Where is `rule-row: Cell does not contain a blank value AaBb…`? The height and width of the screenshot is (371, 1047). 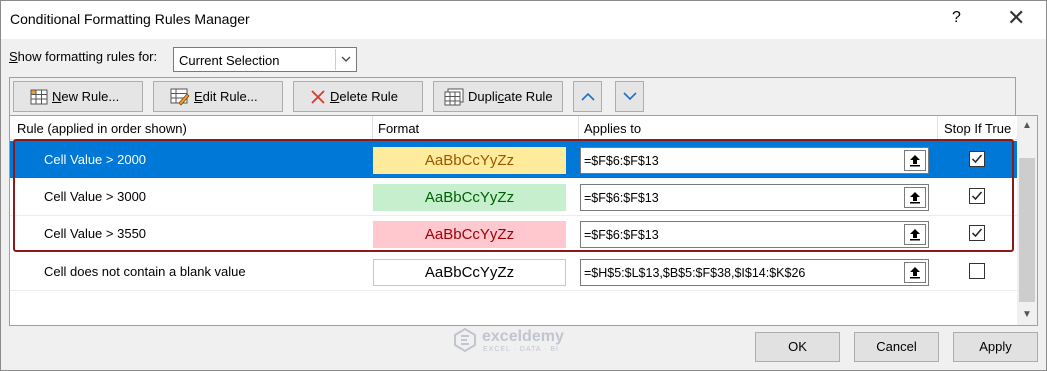
rule-row: Cell does not contain a blank value AaBb… is located at coordinates (513, 271).